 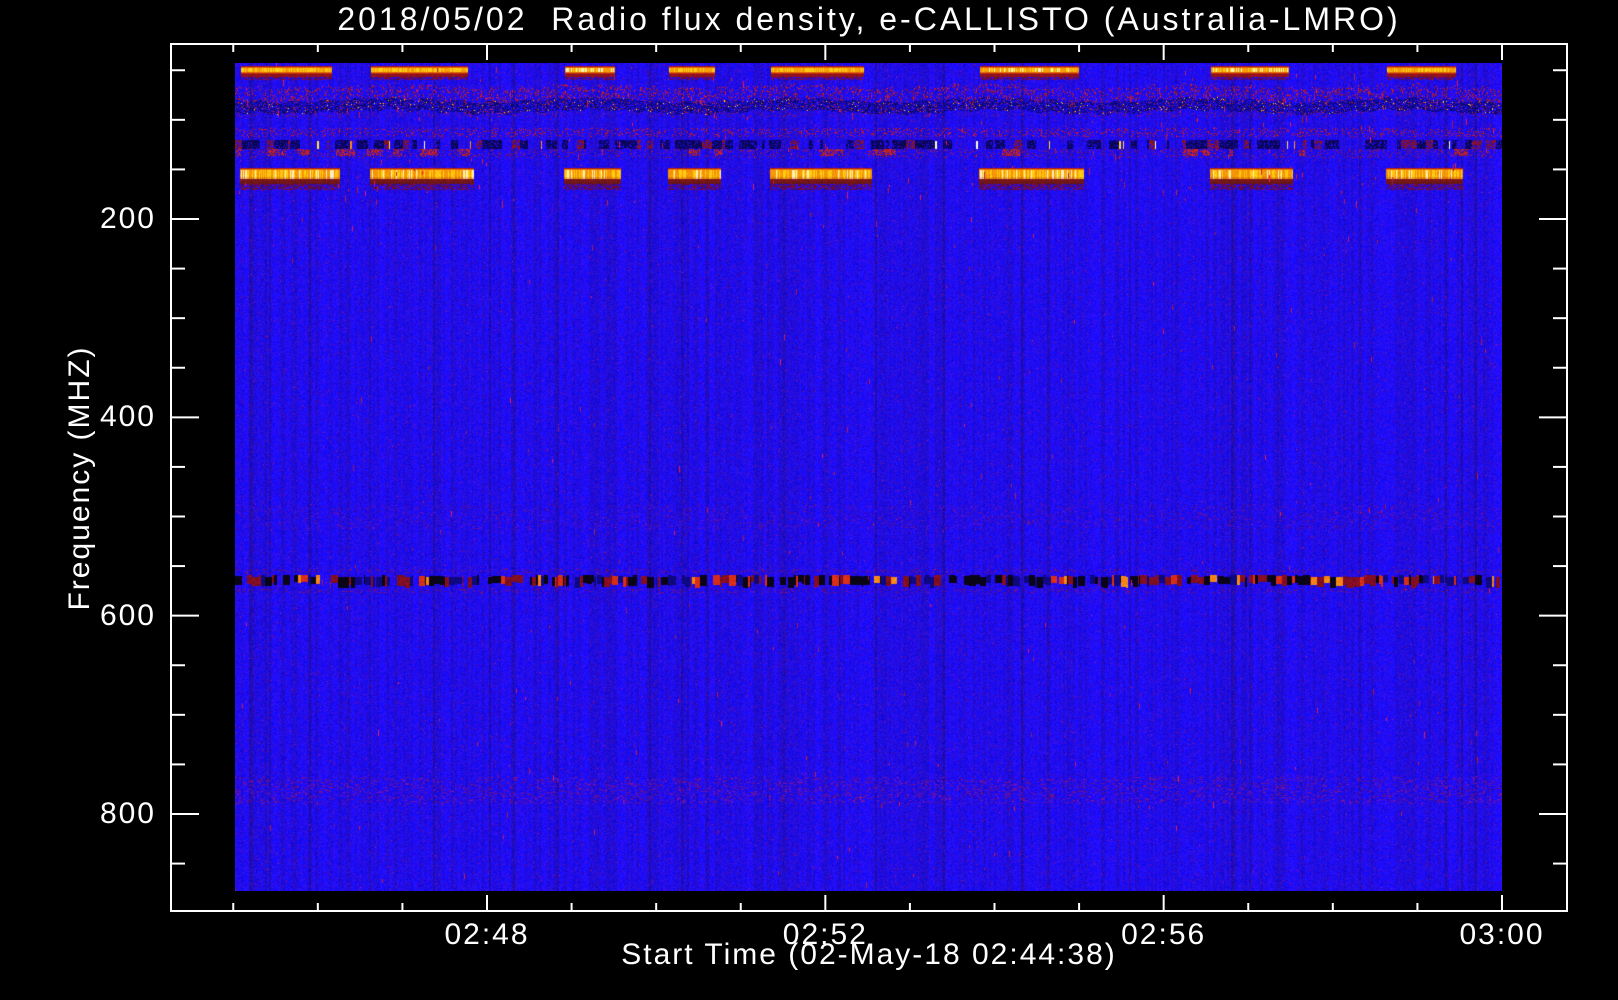 What do you see at coordinates (127, 417) in the screenshot?
I see `y-tick-label: 400` at bounding box center [127, 417].